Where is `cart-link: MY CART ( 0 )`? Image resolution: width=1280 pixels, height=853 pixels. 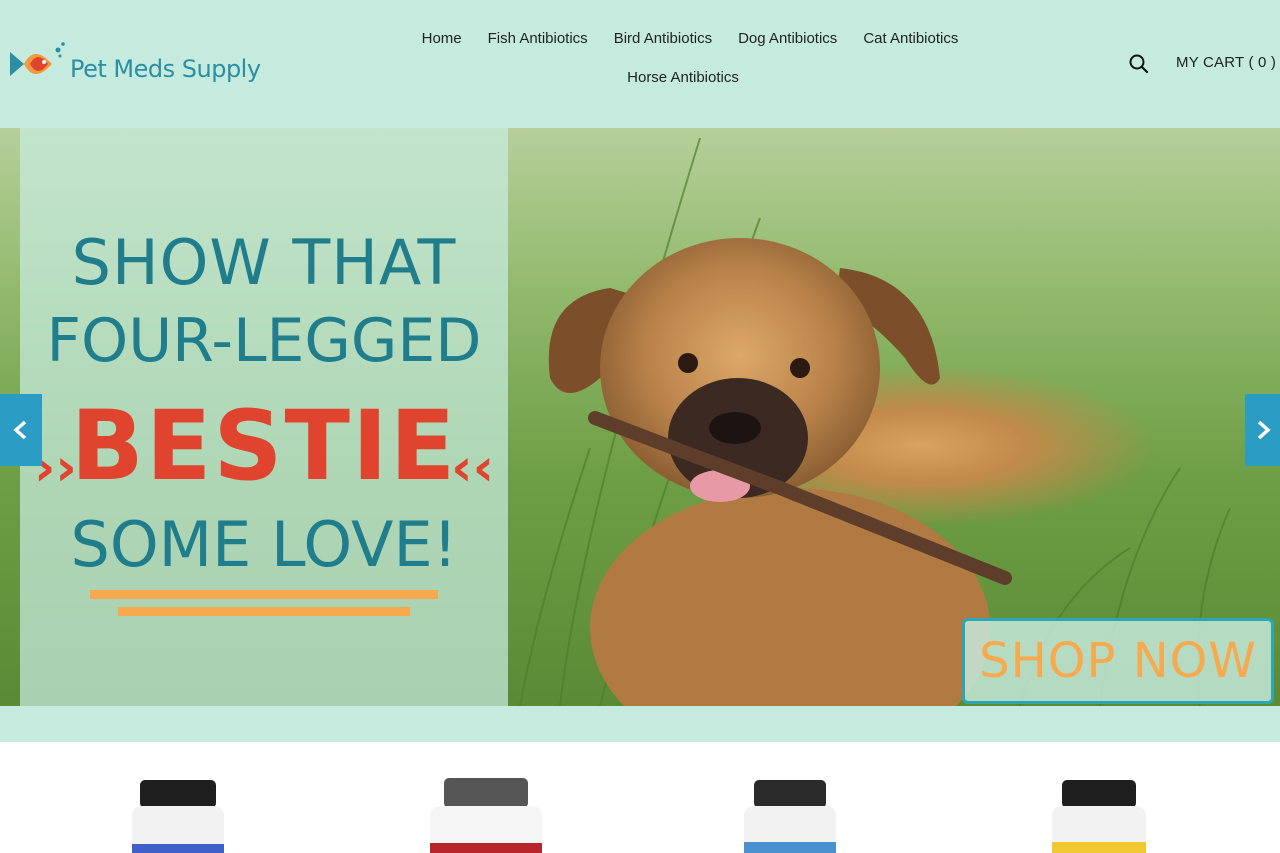 cart-link: MY CART ( 0 ) is located at coordinates (1226, 62).